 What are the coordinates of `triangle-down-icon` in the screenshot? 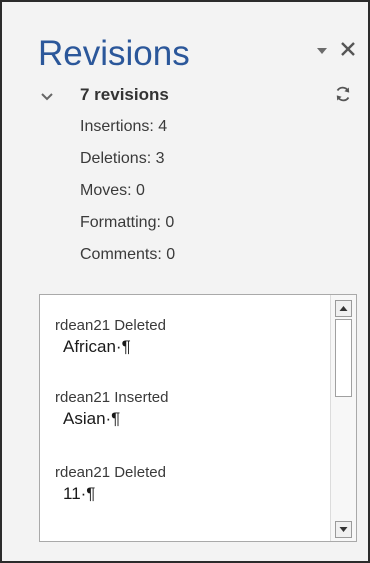 It's located at (322, 51).